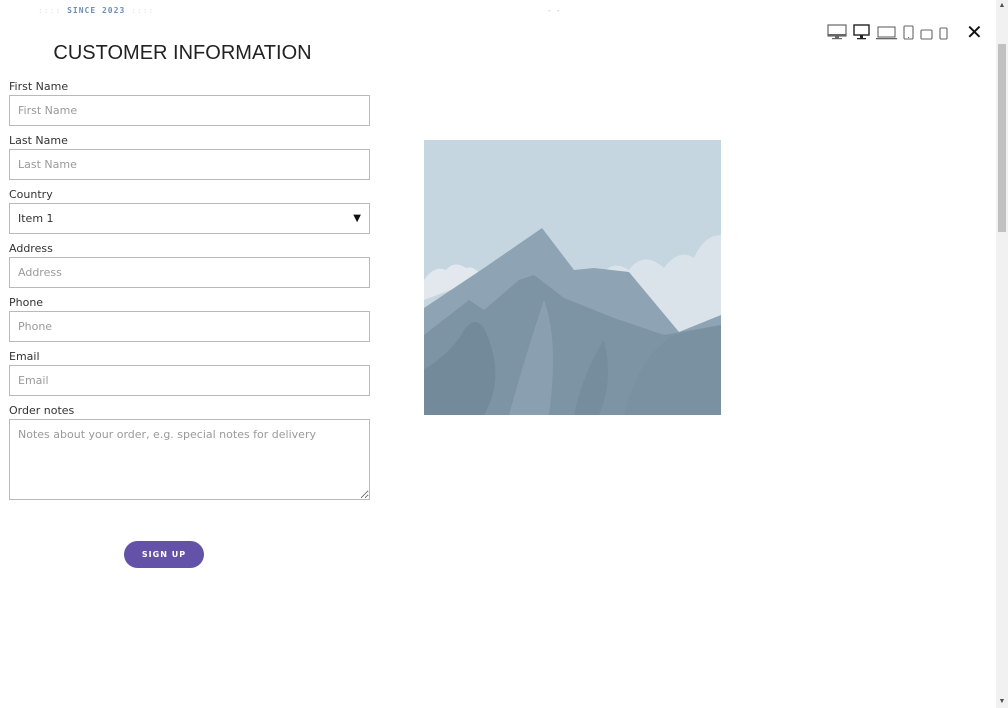 The width and height of the screenshot is (1008, 708). I want to click on sign-up-button: SIGN UP, so click(164, 554).